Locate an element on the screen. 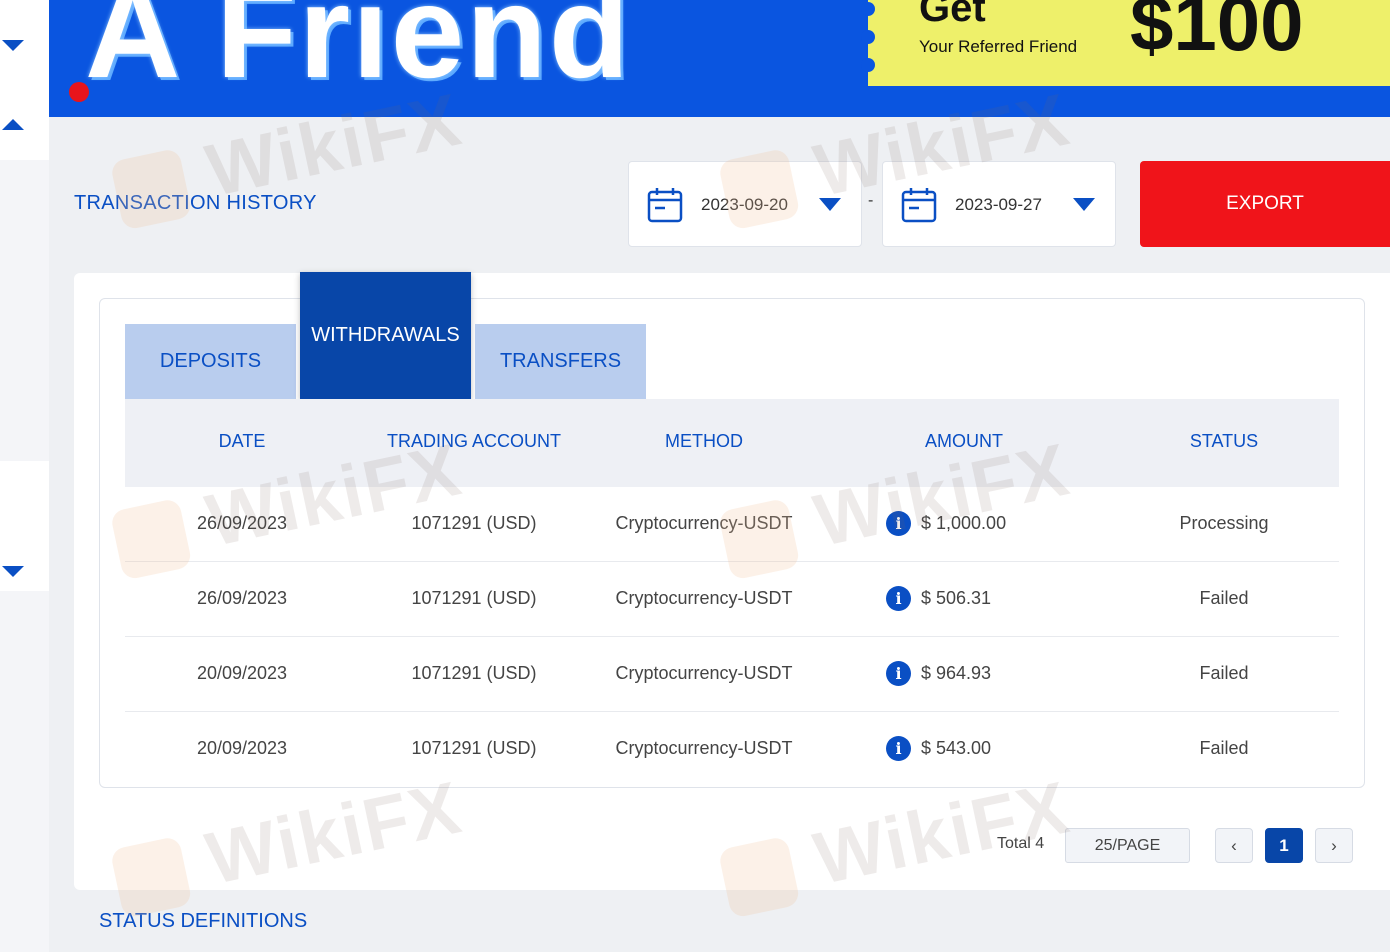  column-header-amount: AMOUNT is located at coordinates (964, 441).